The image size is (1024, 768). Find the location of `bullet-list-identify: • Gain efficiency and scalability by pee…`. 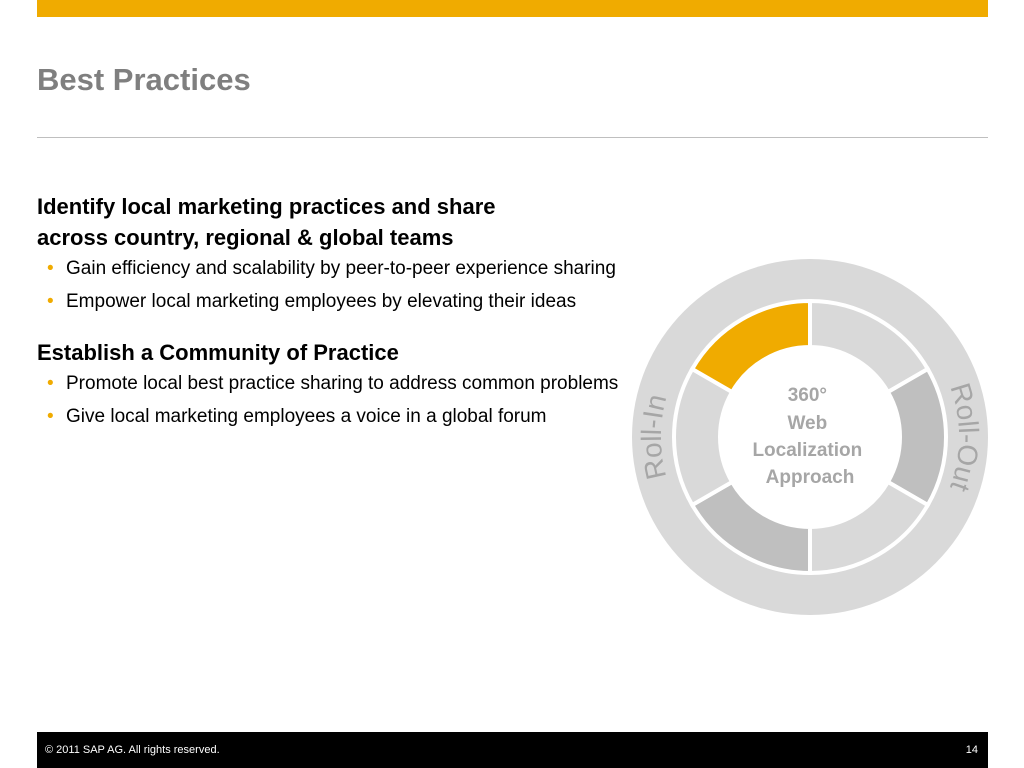

bullet-list-identify: • Gain efficiency and scalability by pee… is located at coordinates (332, 285).